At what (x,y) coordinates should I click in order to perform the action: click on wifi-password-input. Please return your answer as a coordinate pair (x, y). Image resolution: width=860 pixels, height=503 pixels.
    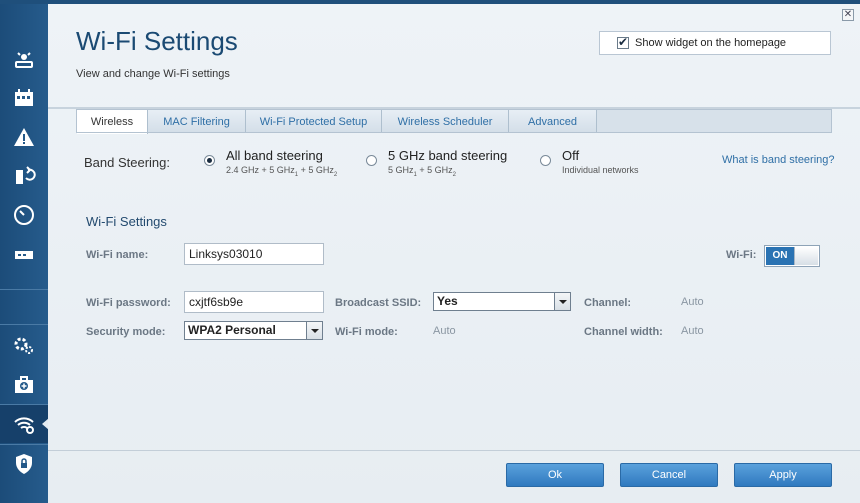
    Looking at the image, I should click on (254, 302).